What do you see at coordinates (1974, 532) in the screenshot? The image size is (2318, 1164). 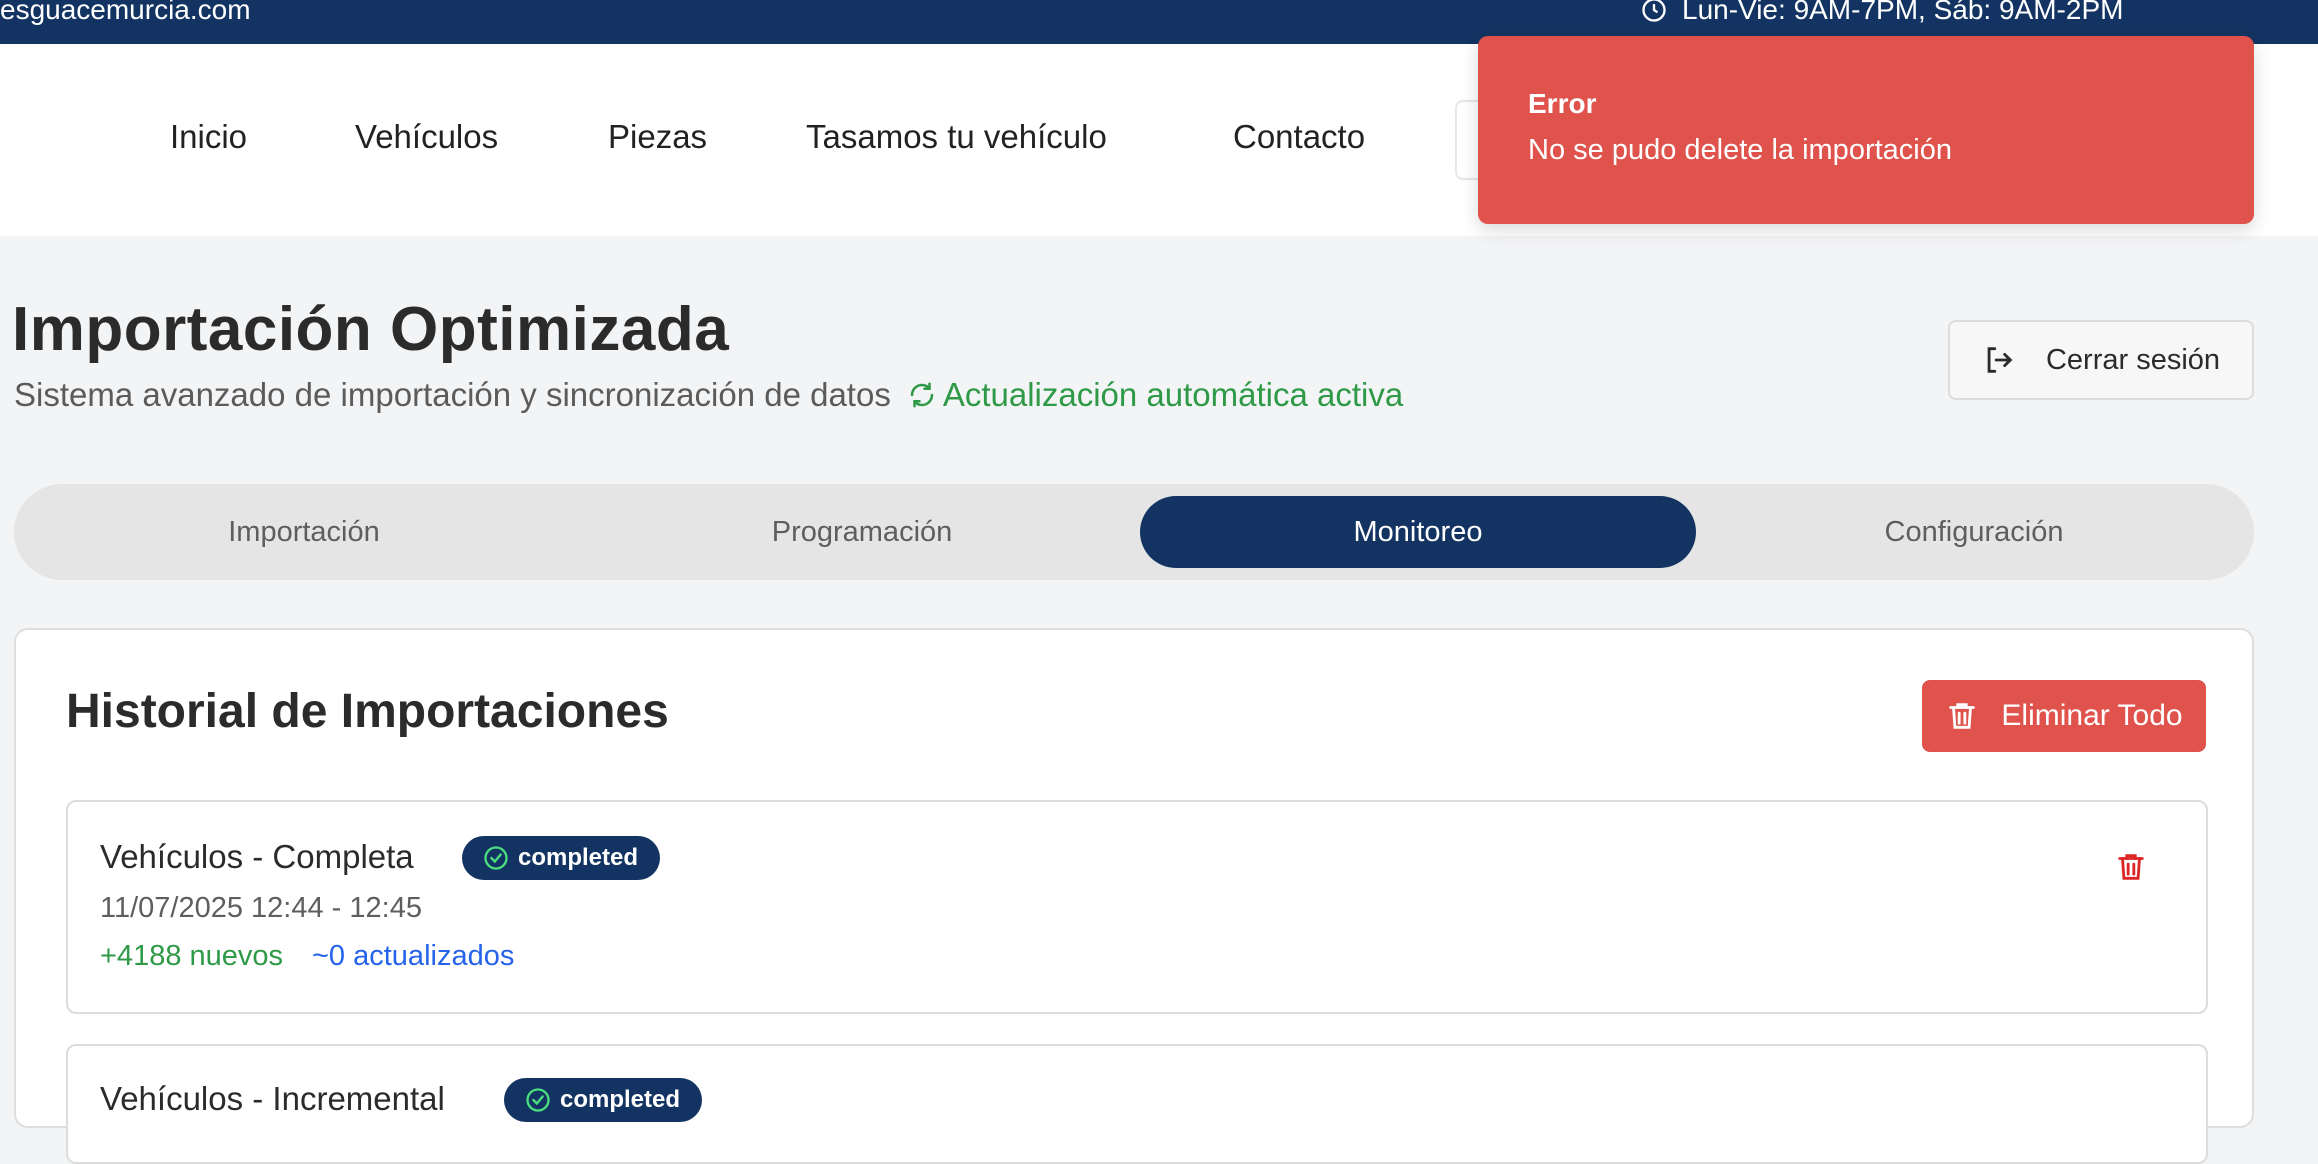 I see `tab-configuracion: Configuración` at bounding box center [1974, 532].